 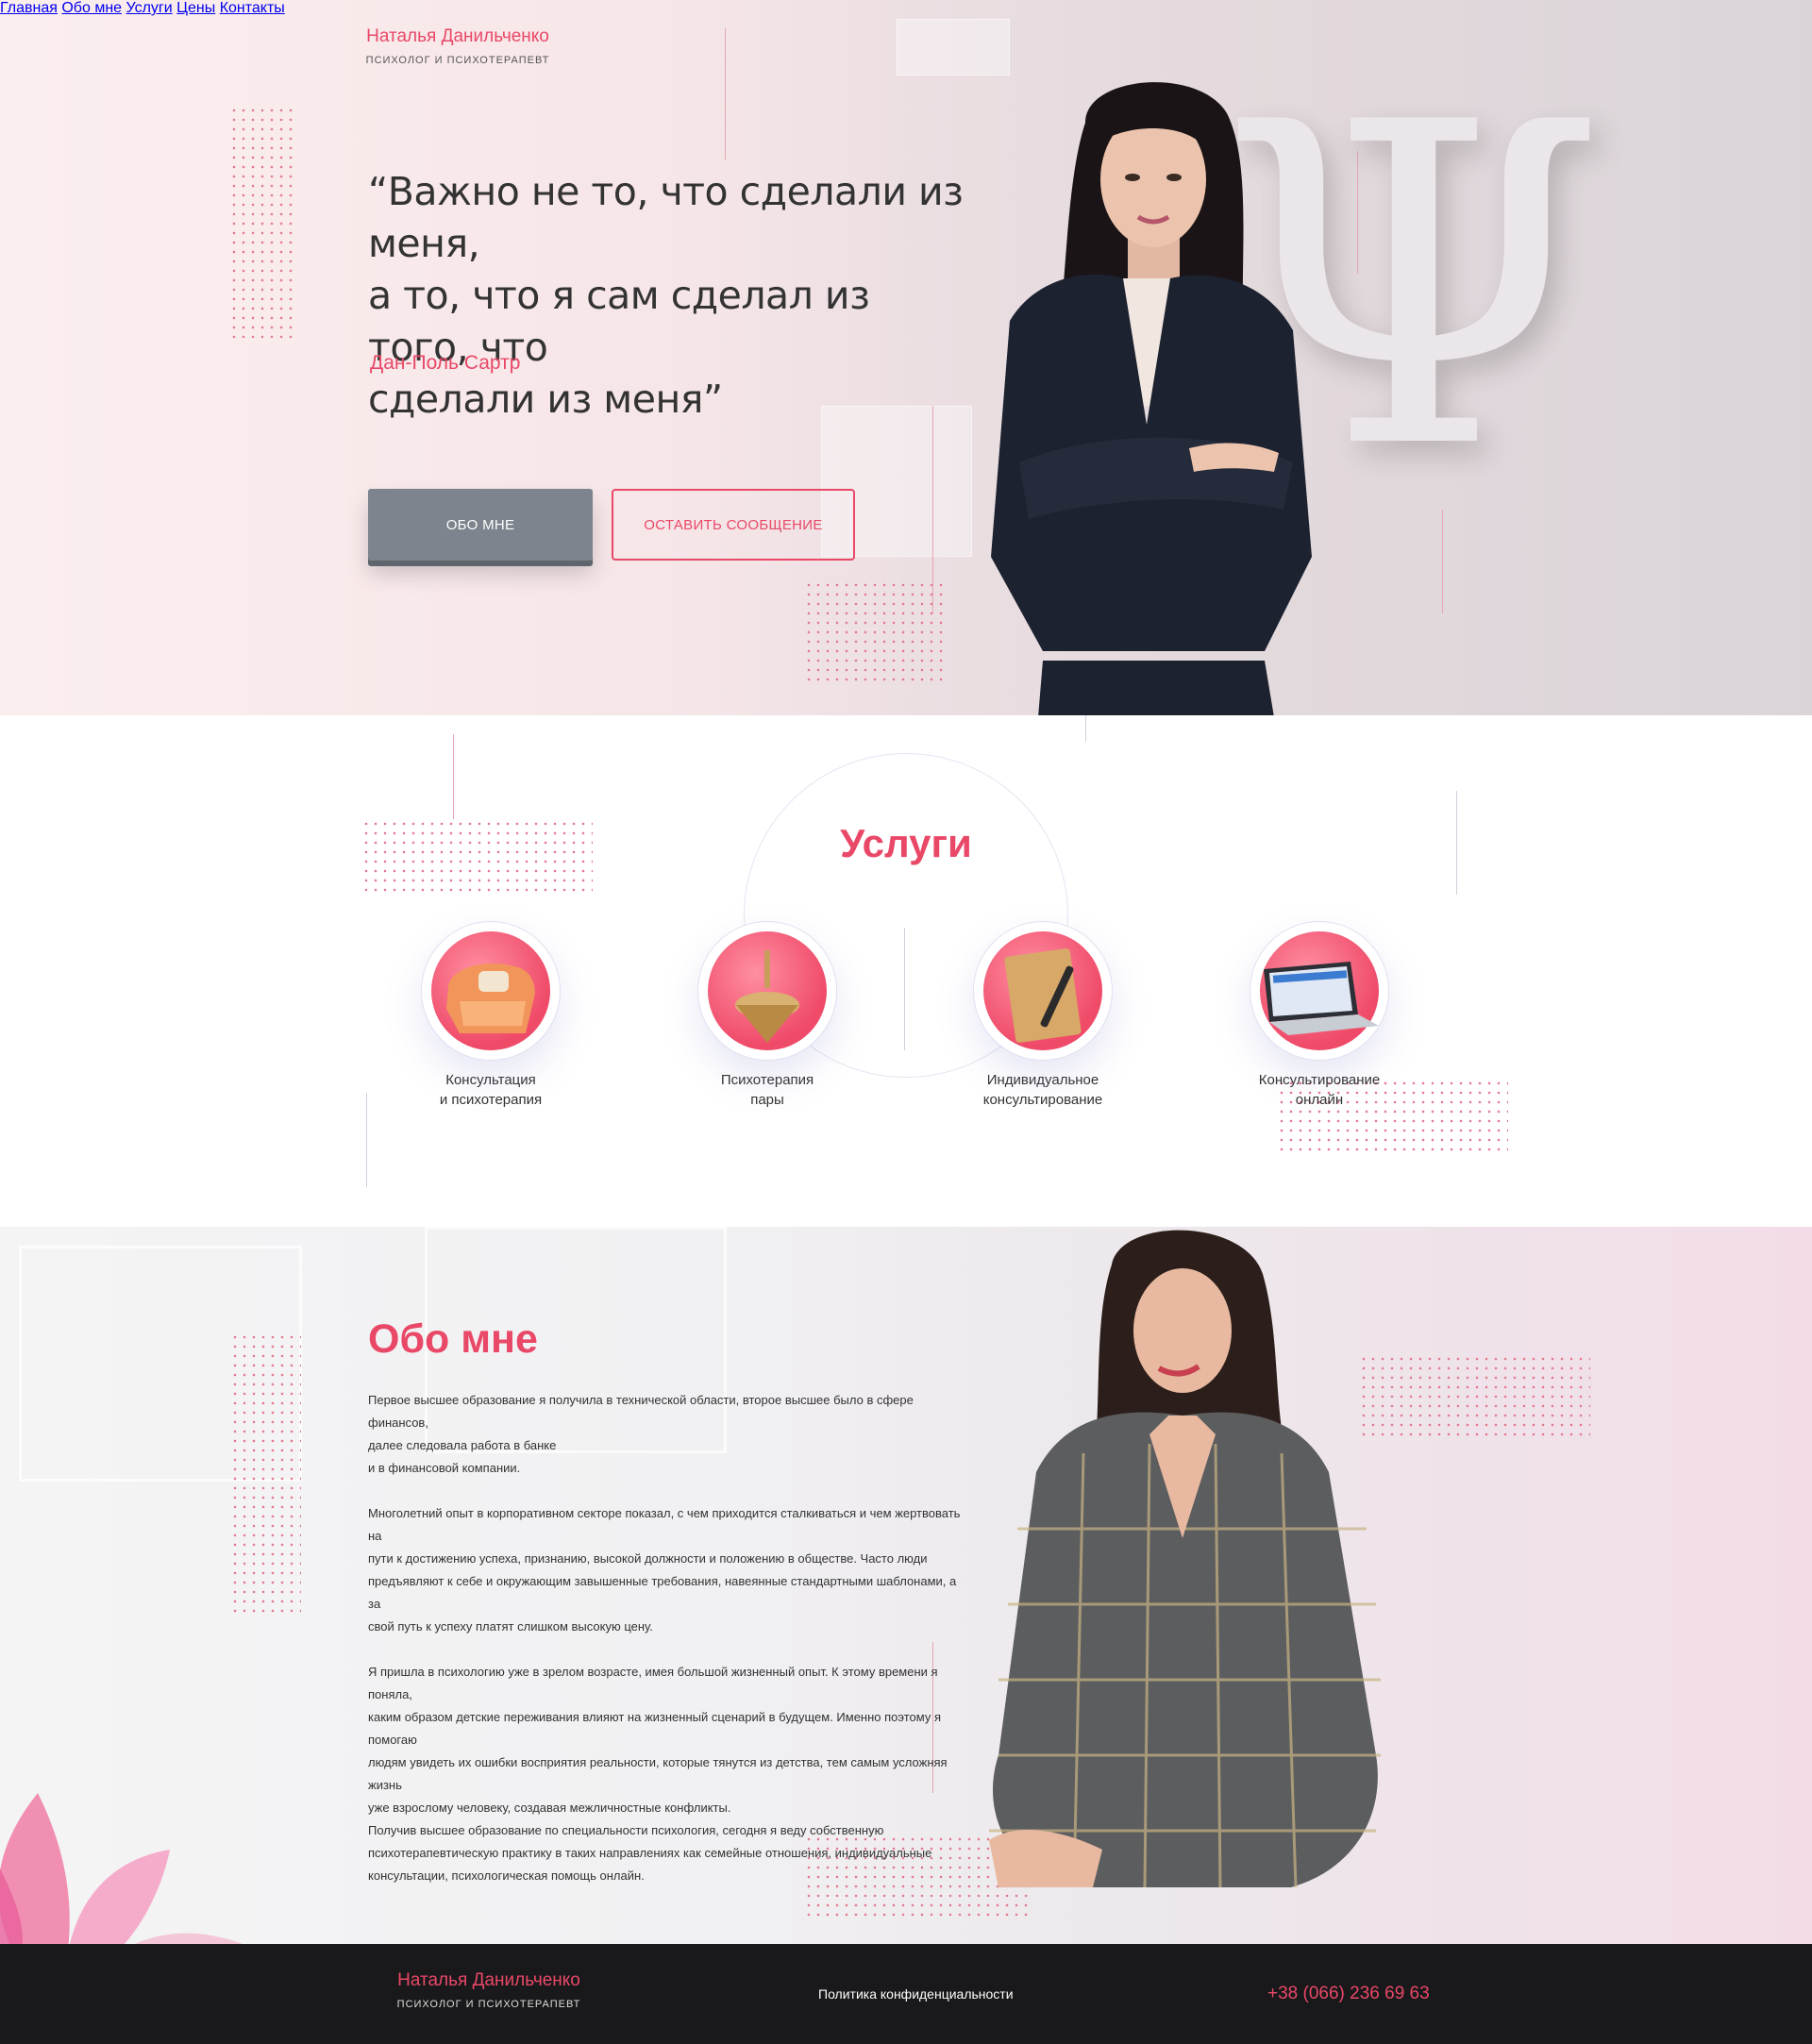 I want to click on service-label-line: Консультация, so click(x=490, y=1080).